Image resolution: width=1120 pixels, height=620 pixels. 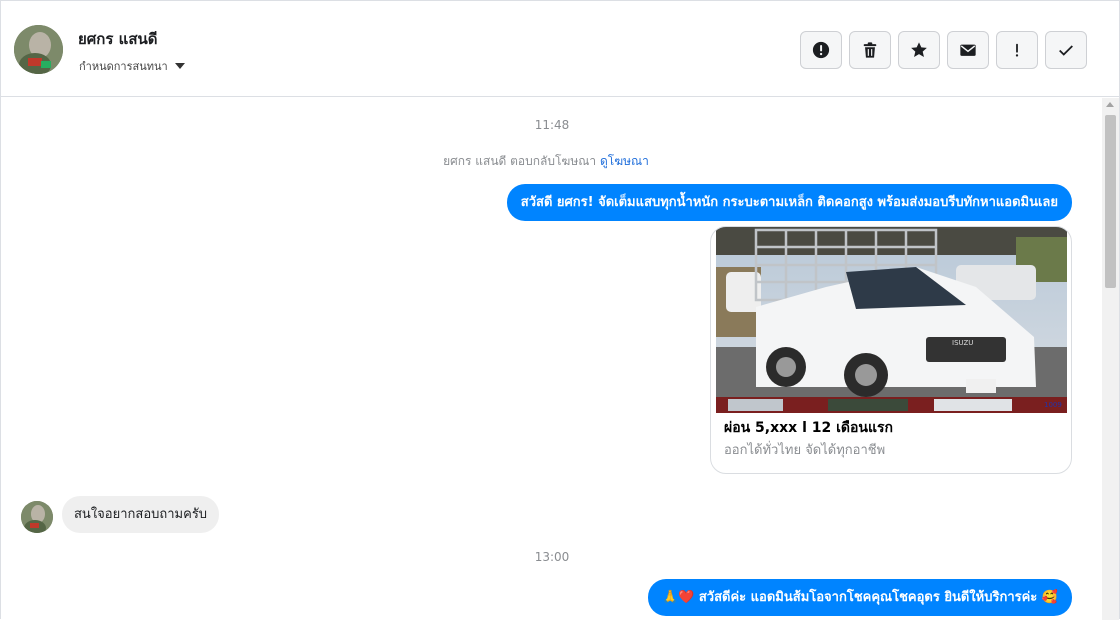 I want to click on ad-card-title: ผ่อน 5,xxx l 12 เดือนแรก, so click(x=808, y=428).